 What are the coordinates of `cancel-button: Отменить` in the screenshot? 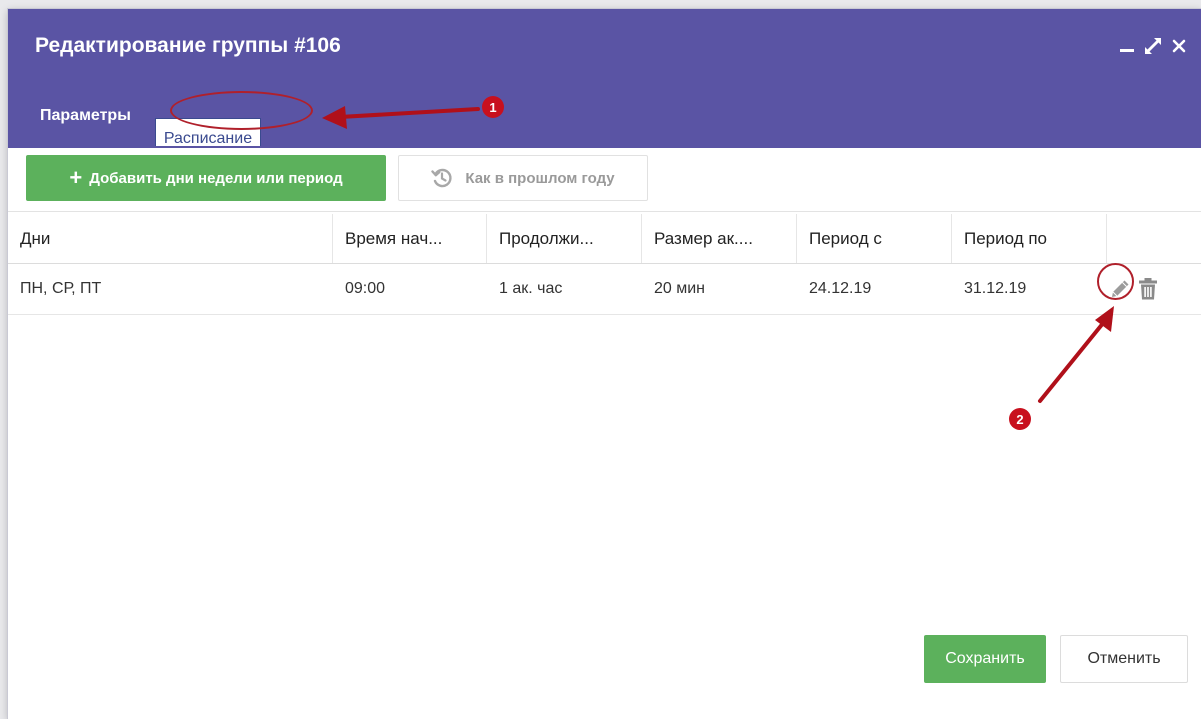 It's located at (1124, 659).